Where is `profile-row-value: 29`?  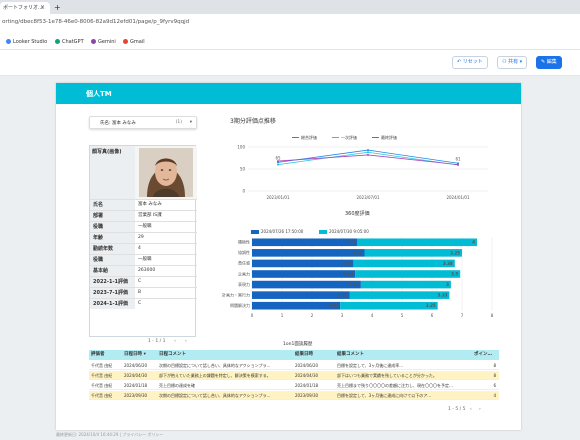
profile-row-value: 29 is located at coordinates (141, 237).